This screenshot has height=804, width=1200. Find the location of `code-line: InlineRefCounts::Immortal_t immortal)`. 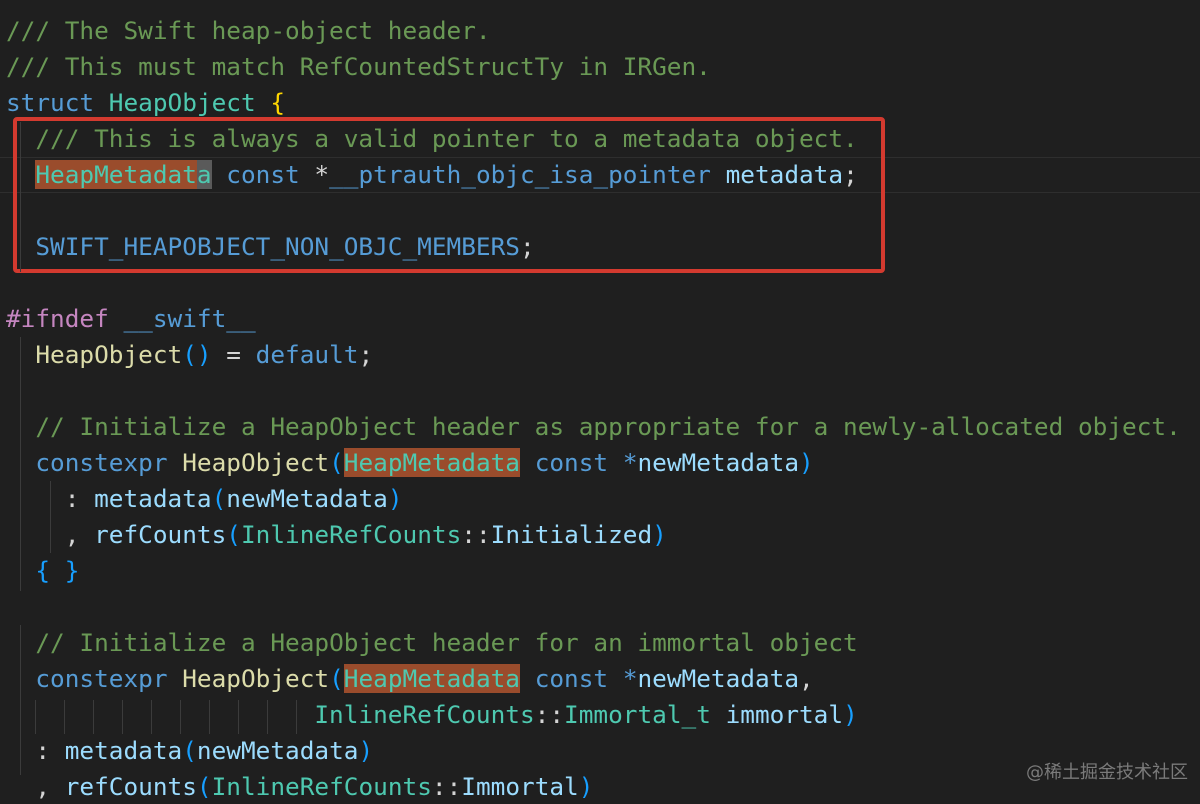

code-line: InlineRefCounts::Immortal_t immortal) is located at coordinates (432, 715).